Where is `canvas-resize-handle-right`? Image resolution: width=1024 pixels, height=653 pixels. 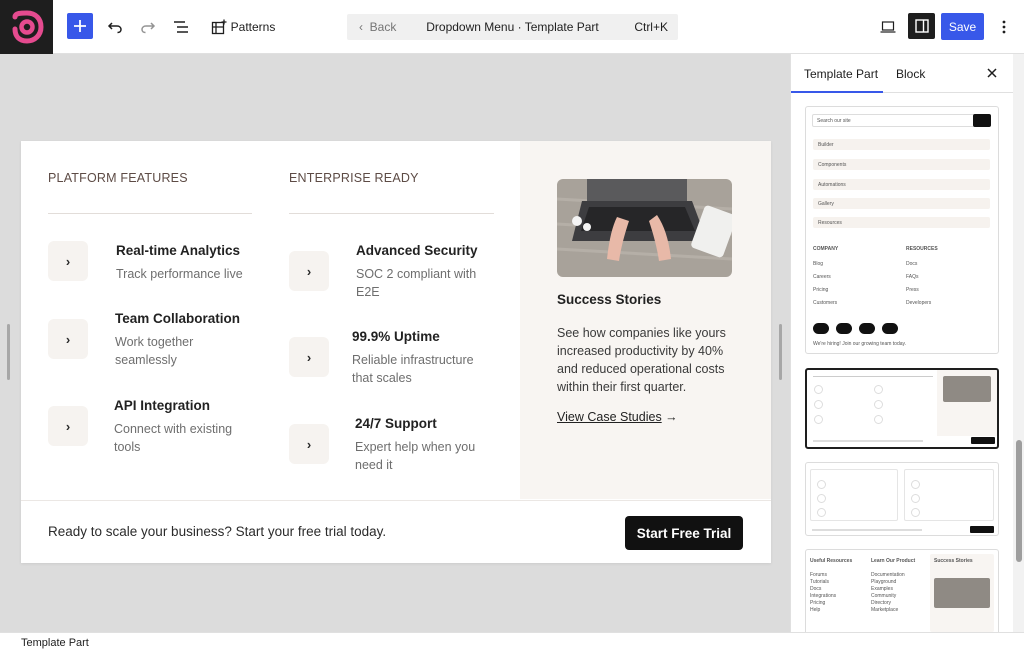
canvas-resize-handle-right is located at coordinates (780, 352).